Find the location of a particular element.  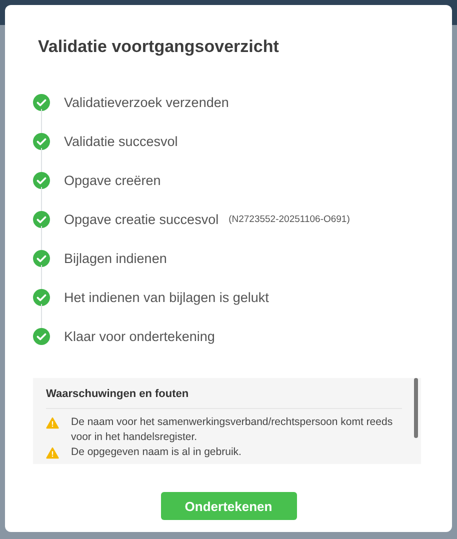

step-label: Het indienen van bijlagen is gelukt is located at coordinates (166, 297).